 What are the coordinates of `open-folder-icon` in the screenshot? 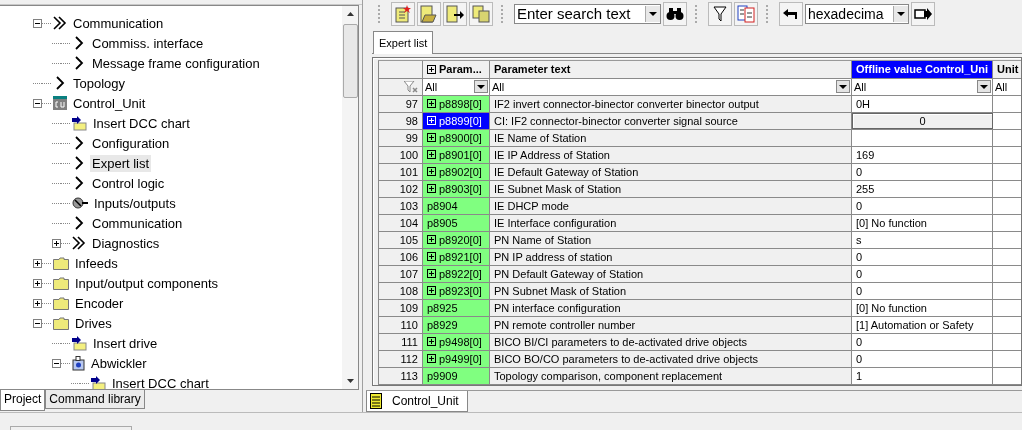 It's located at (429, 13).